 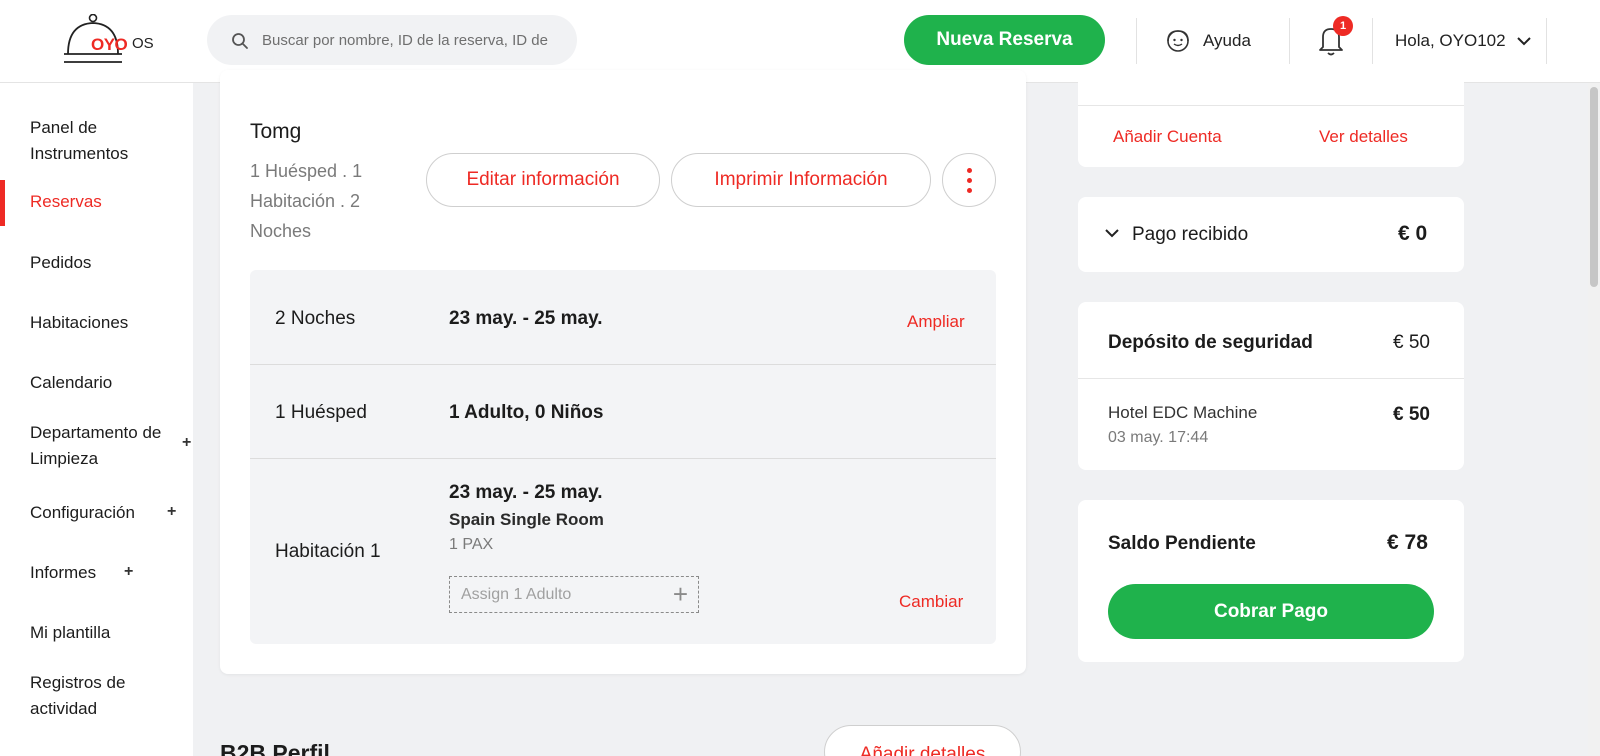 I want to click on plus-icon: +, so click(x=680, y=594).